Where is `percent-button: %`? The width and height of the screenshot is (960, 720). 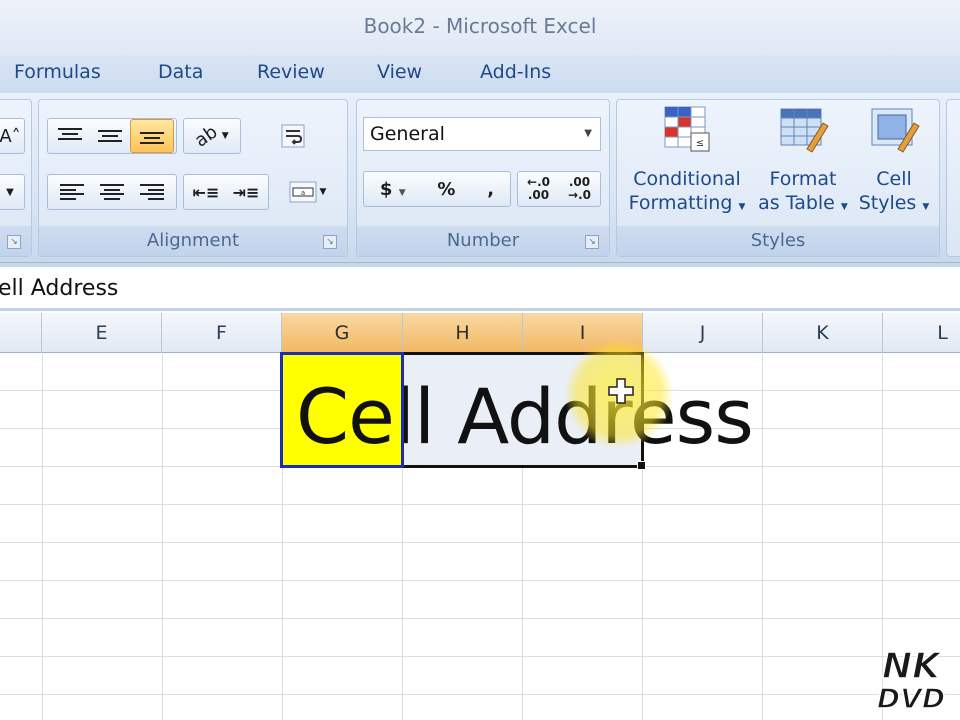
percent-button: % is located at coordinates (446, 189).